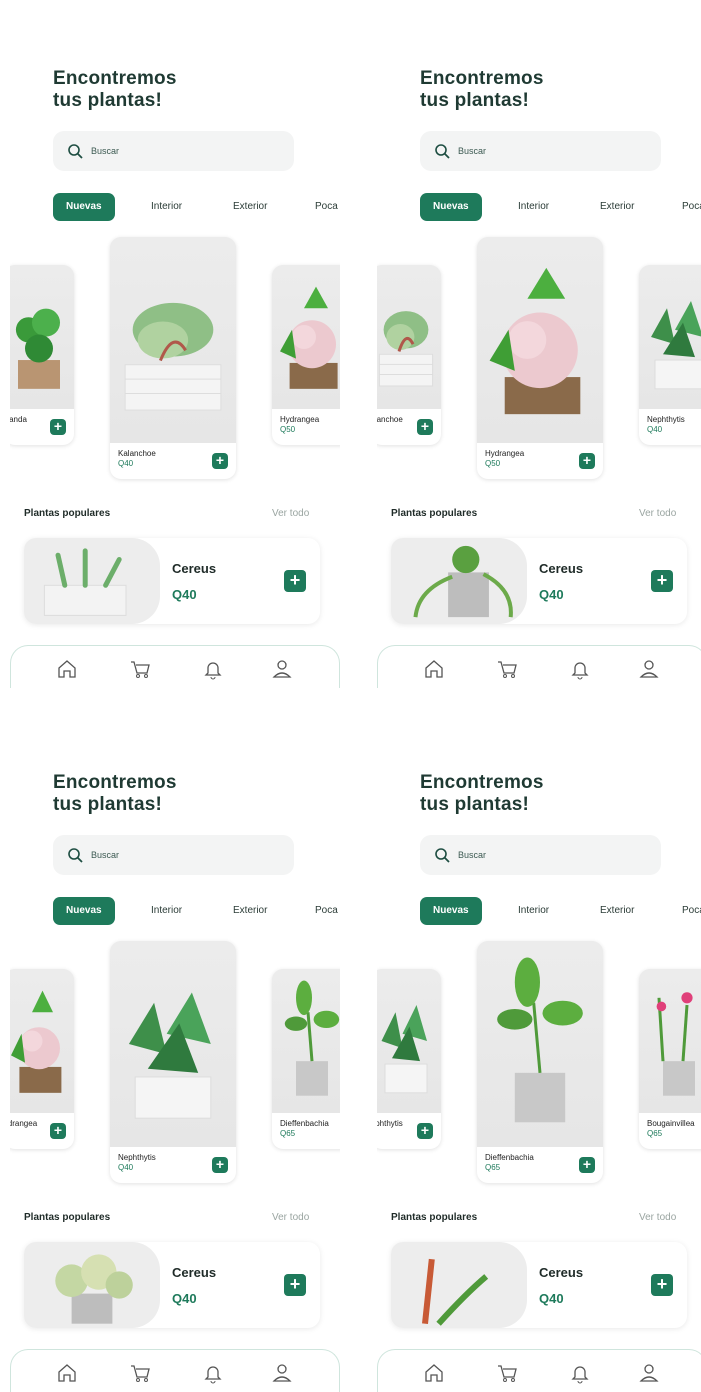 Image resolution: width=701 pixels, height=1392 pixels. What do you see at coordinates (409, 1059) in the screenshot?
I see `carousel-card-prev: Nephthytis +` at bounding box center [409, 1059].